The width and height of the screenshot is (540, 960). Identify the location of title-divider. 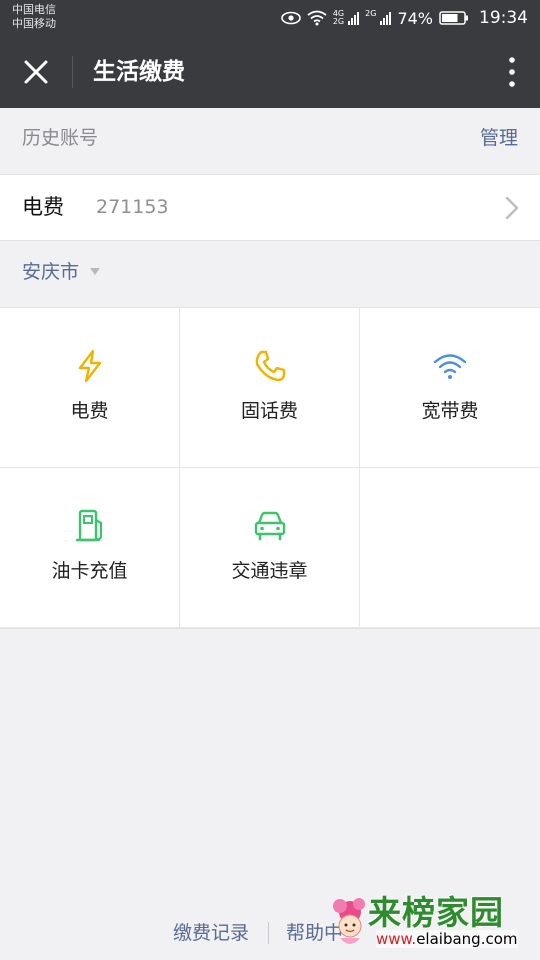
(72, 72).